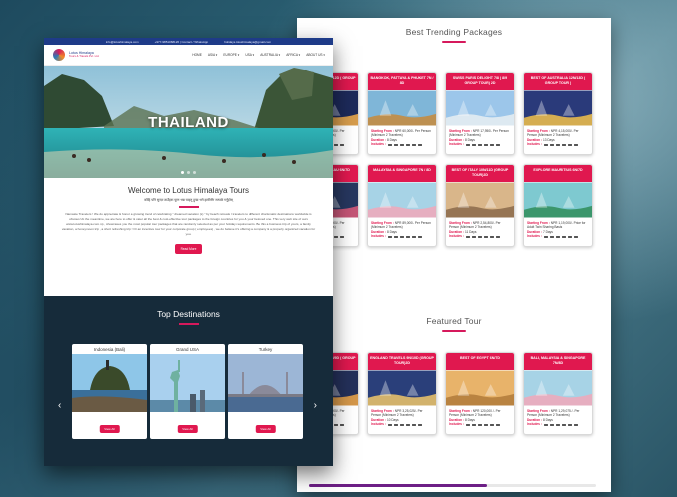  I want to click on welcome-underline, so click(188, 207).